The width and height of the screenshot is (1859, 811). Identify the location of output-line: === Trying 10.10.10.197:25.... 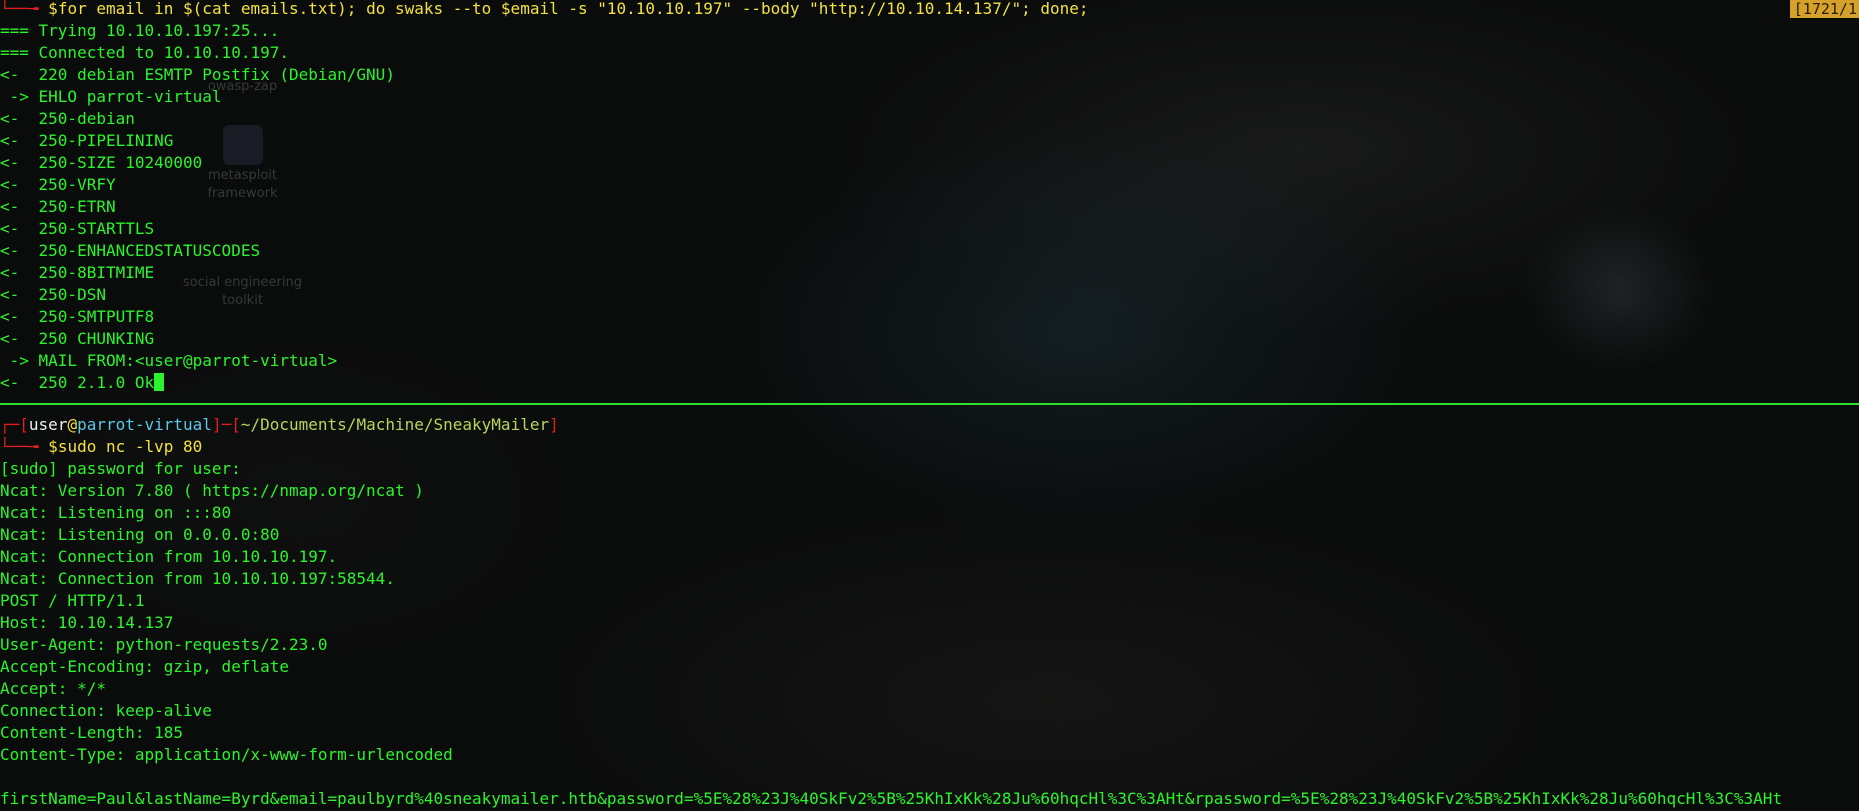
(140, 30).